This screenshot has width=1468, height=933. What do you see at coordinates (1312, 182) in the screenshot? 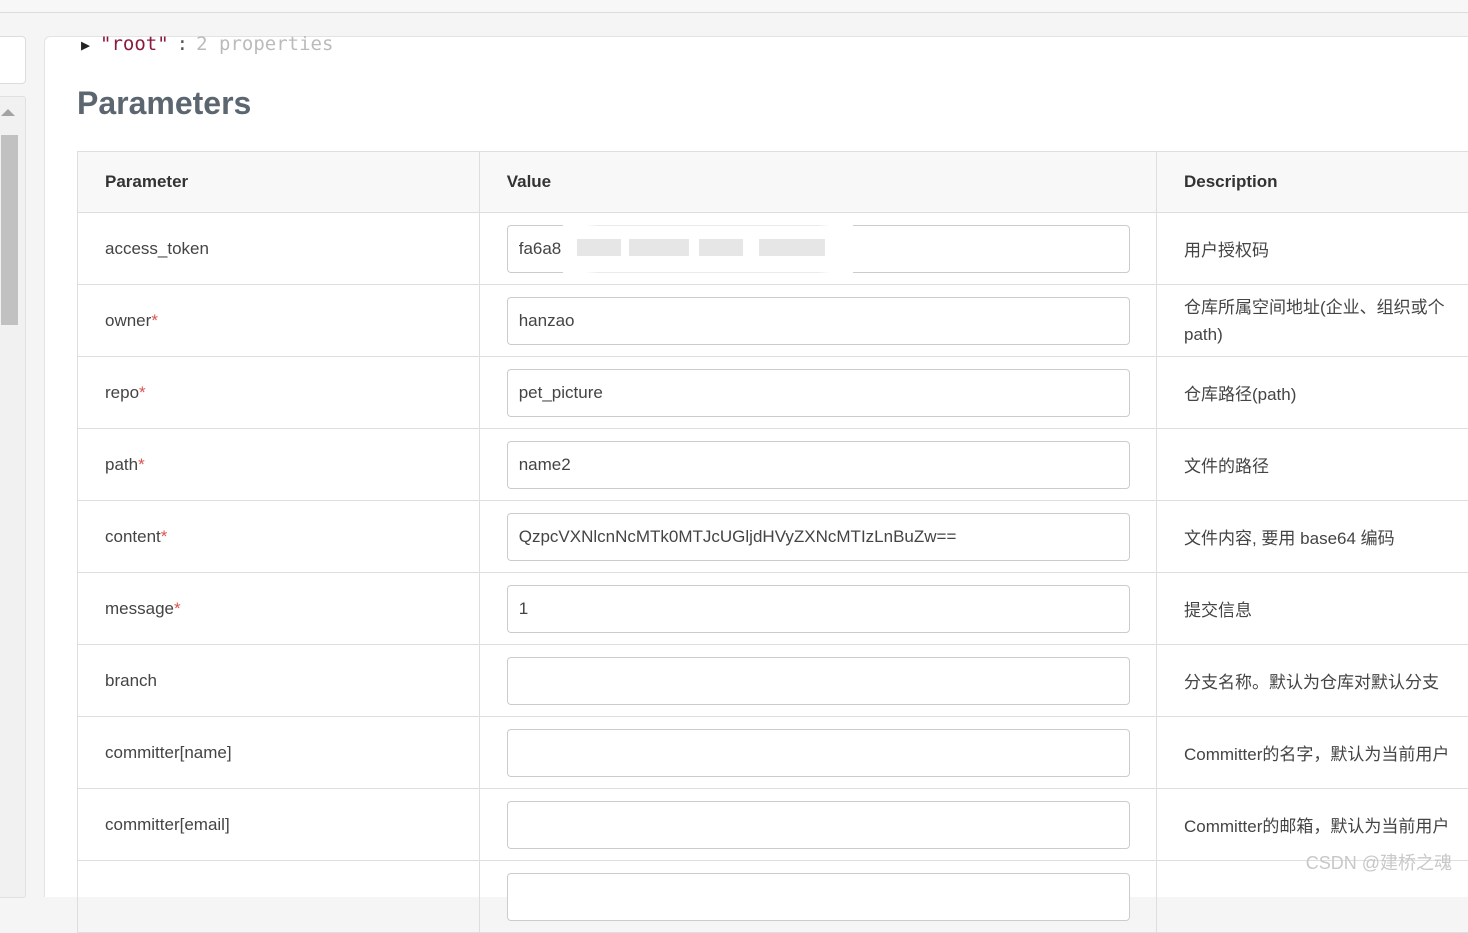
I see `header-description: Description` at bounding box center [1312, 182].